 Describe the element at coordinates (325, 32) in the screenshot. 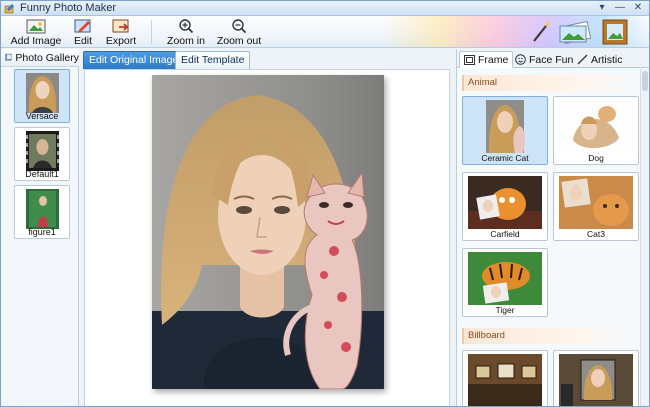

I see `main-toolbar: Add Image Edit Export Zoom in Zoom out` at that location.